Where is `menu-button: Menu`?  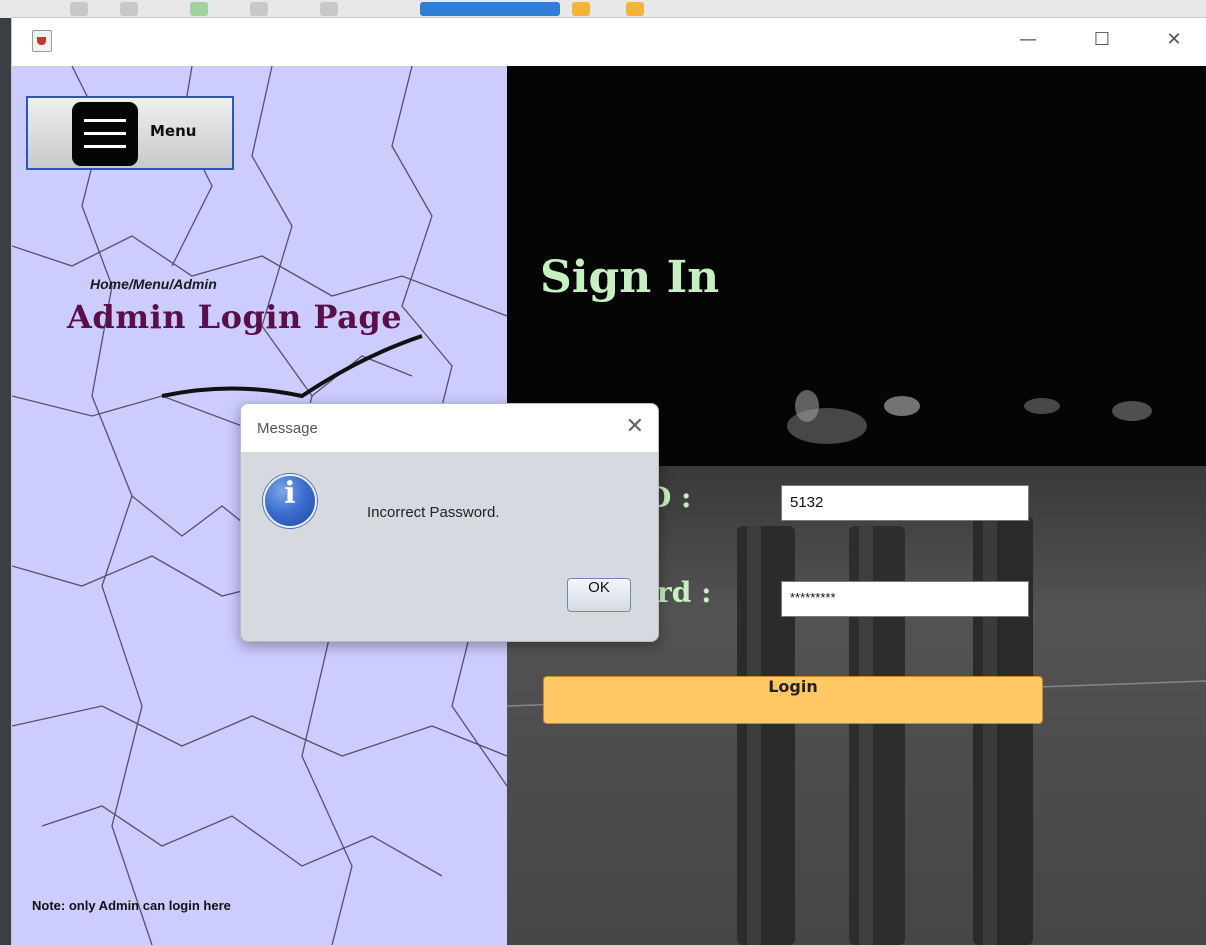 menu-button: Menu is located at coordinates (130, 133).